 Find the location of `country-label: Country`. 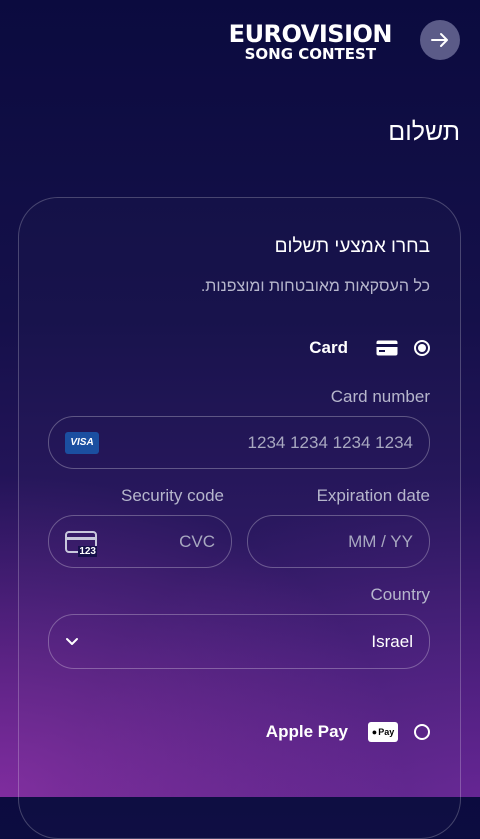

country-label: Country is located at coordinates (400, 594).